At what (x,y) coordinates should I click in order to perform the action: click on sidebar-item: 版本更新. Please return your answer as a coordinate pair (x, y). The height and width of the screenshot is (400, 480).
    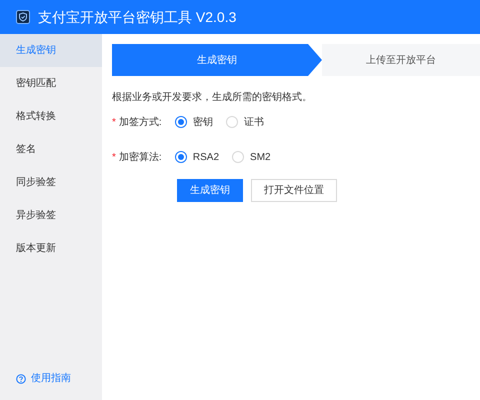
    Looking at the image, I should click on (51, 248).